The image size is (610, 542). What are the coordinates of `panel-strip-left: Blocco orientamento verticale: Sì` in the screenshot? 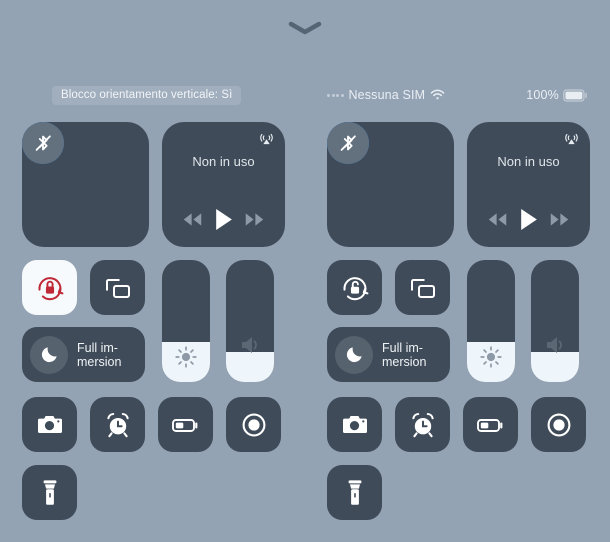 It's located at (152, 95).